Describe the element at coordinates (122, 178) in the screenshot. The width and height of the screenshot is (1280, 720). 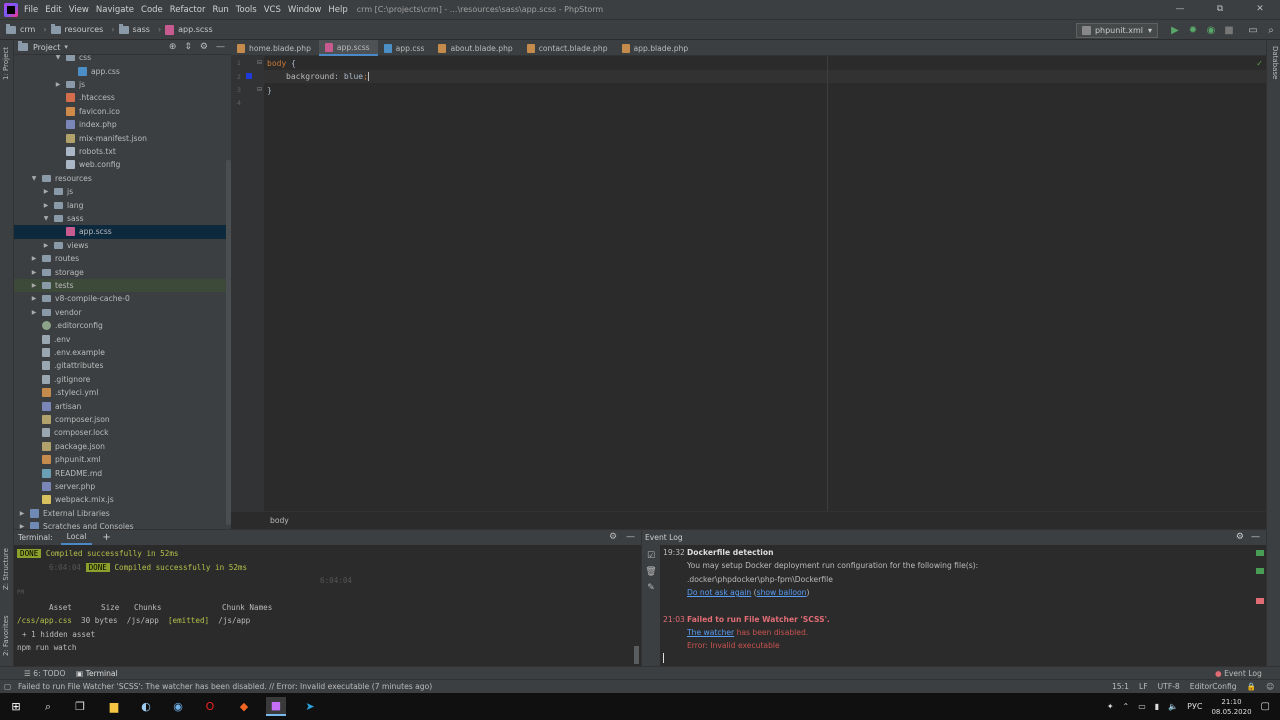
I see `tree-item: ▼ resources` at that location.